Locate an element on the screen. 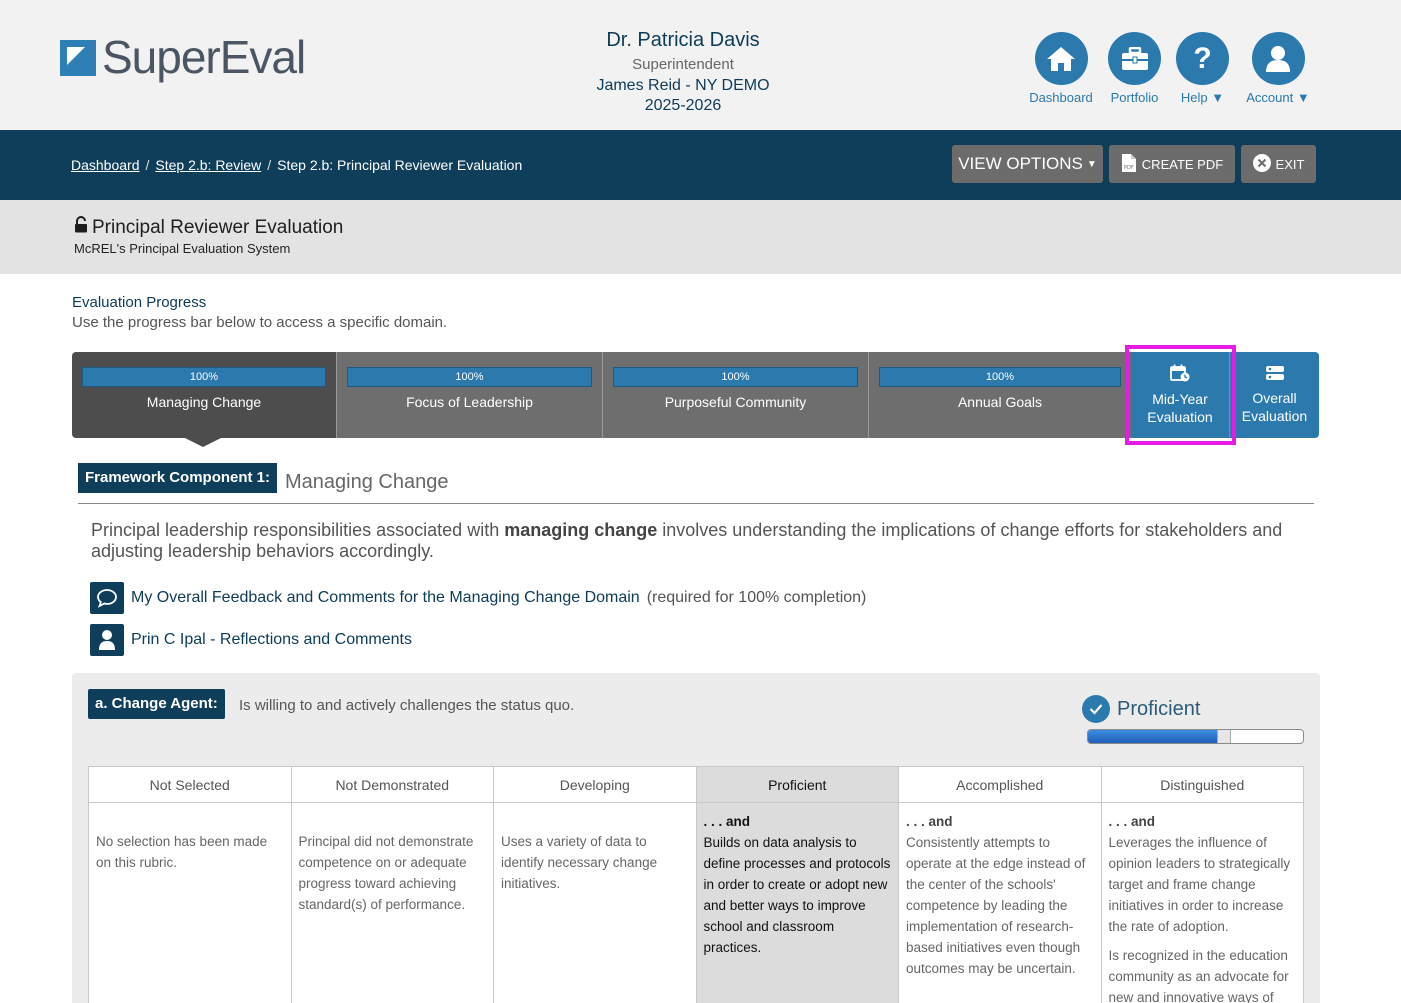 Image resolution: width=1401 pixels, height=1003 pixels. superEval-logo: SuperEval is located at coordinates (183, 57).